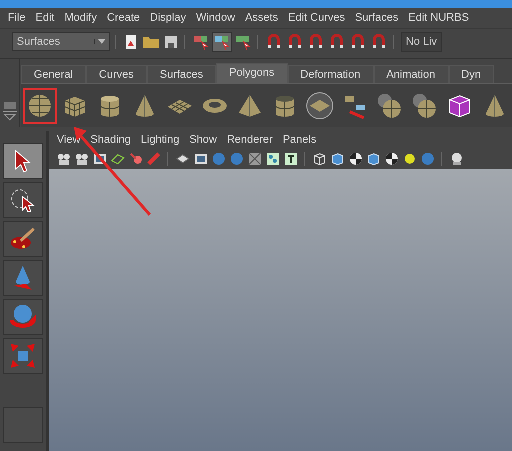  I want to click on shelf-tab: Dyn, so click(471, 74).